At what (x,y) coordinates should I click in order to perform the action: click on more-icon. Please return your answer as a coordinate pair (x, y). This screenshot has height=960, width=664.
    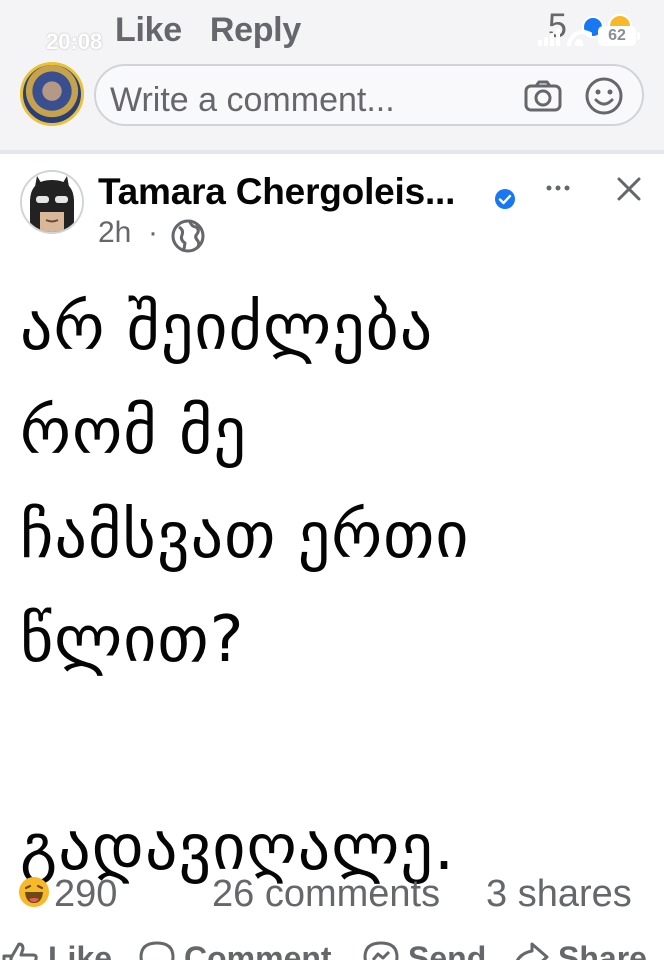
    Looking at the image, I should click on (558, 188).